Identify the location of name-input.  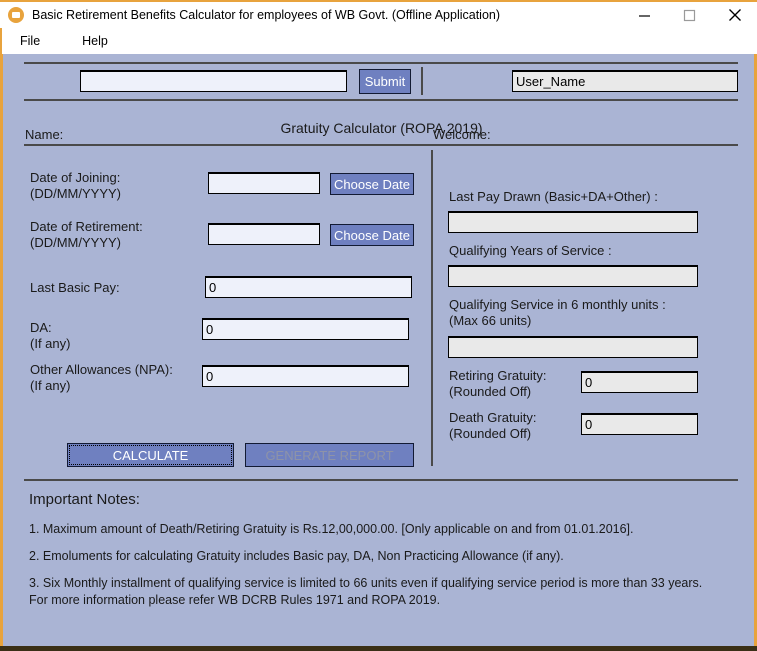
(213, 81).